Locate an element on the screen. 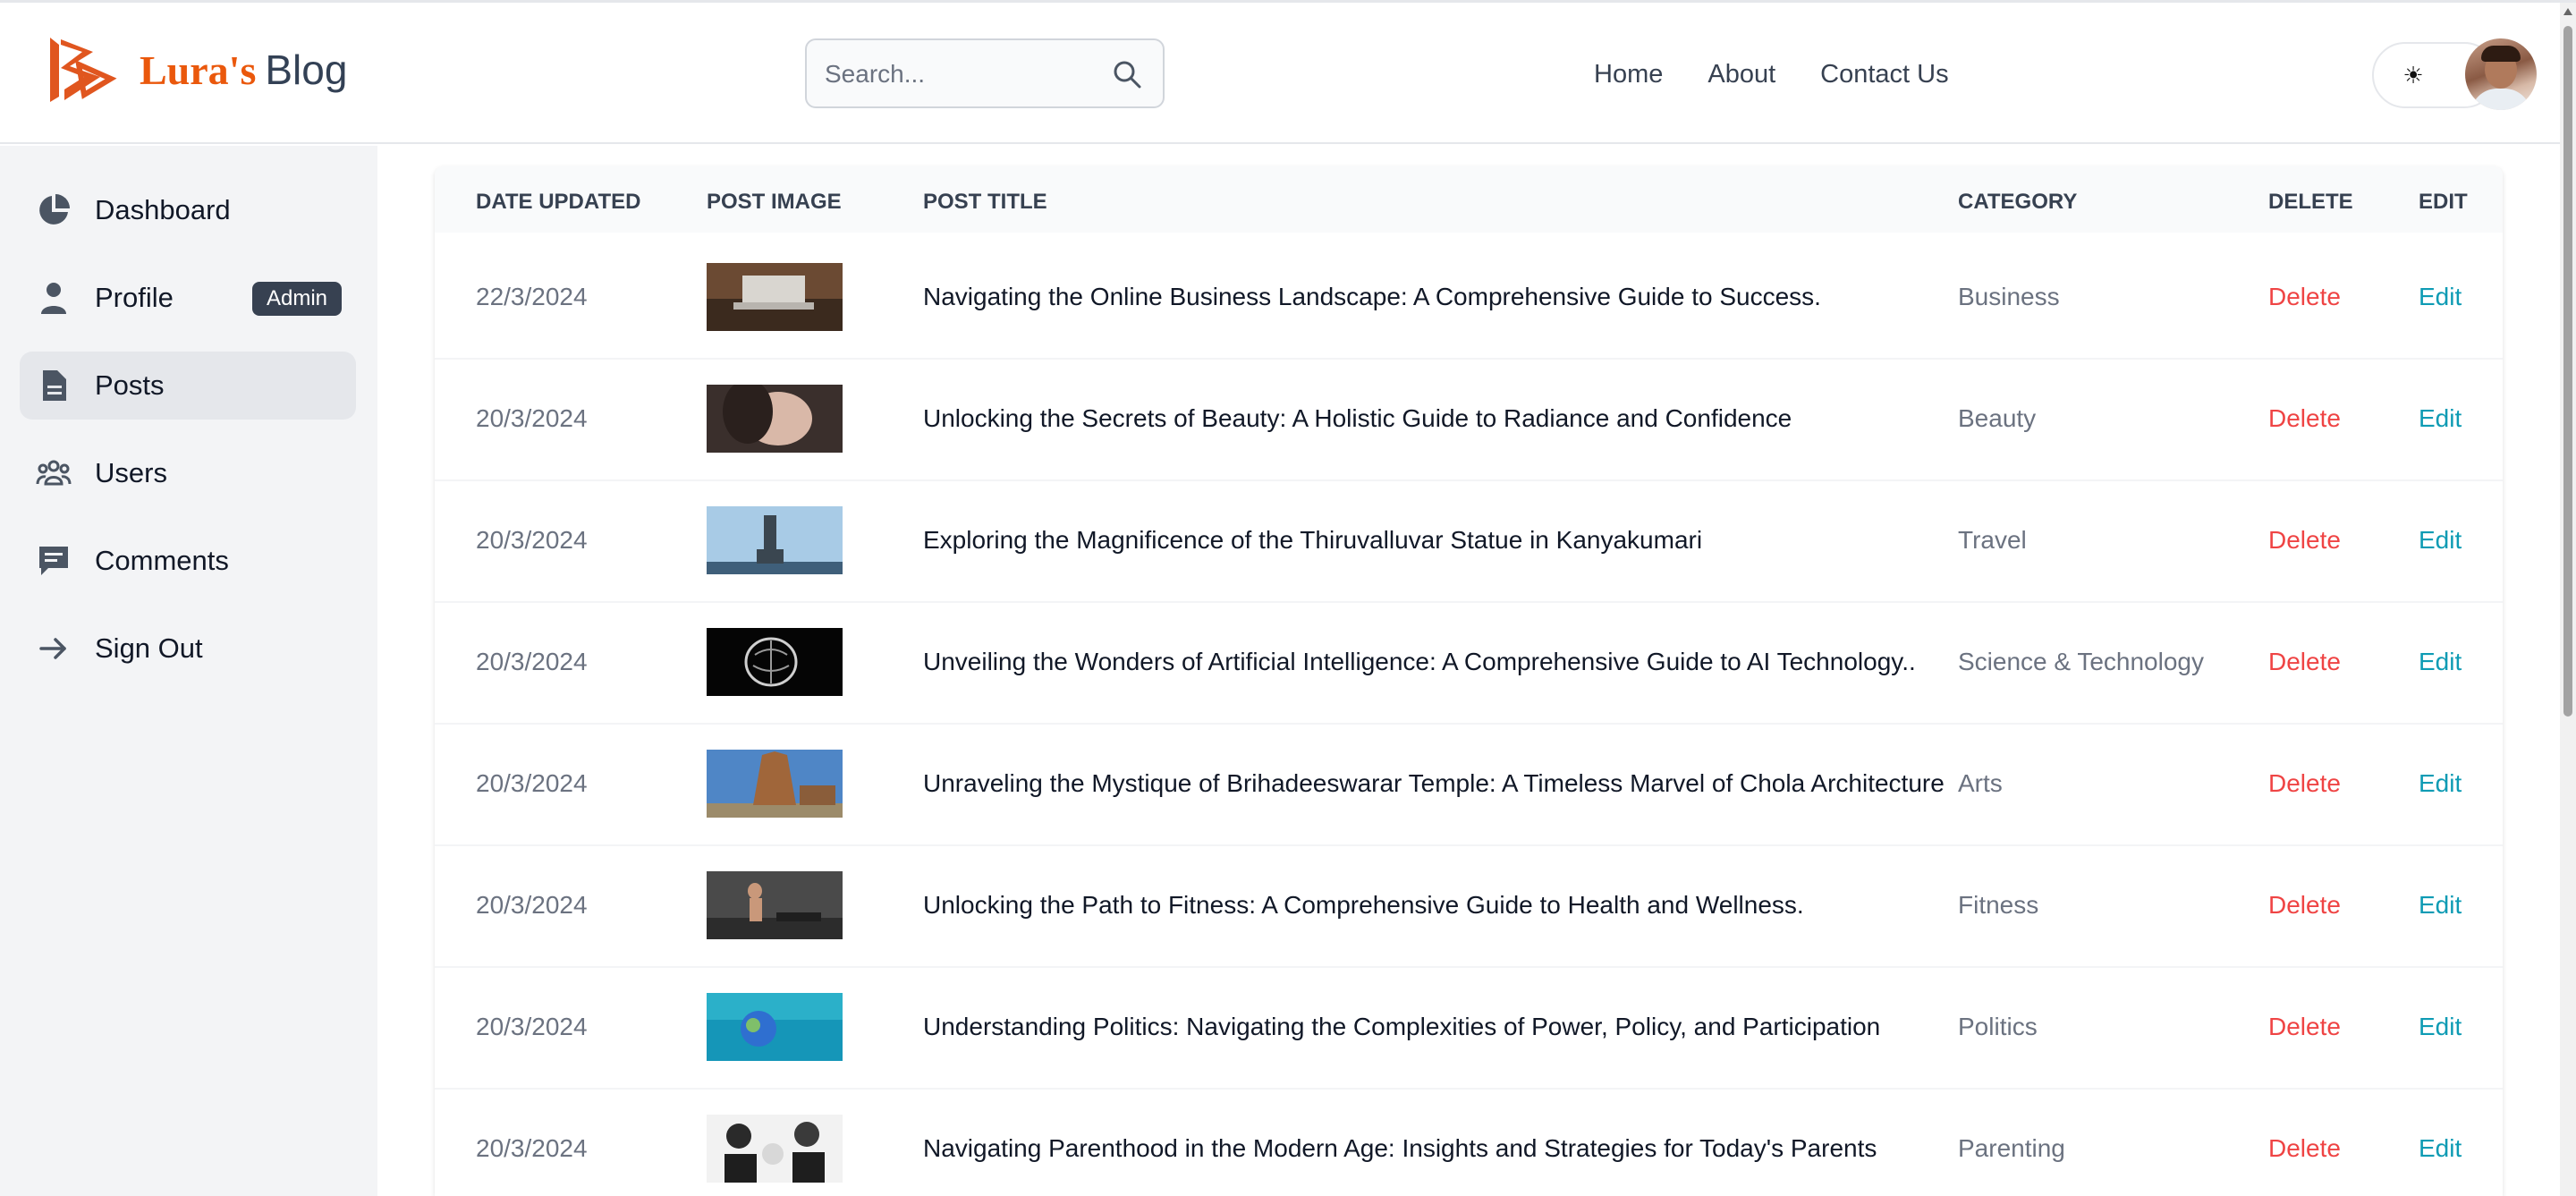 This screenshot has height=1196, width=2576. avatar is located at coordinates (2501, 74).